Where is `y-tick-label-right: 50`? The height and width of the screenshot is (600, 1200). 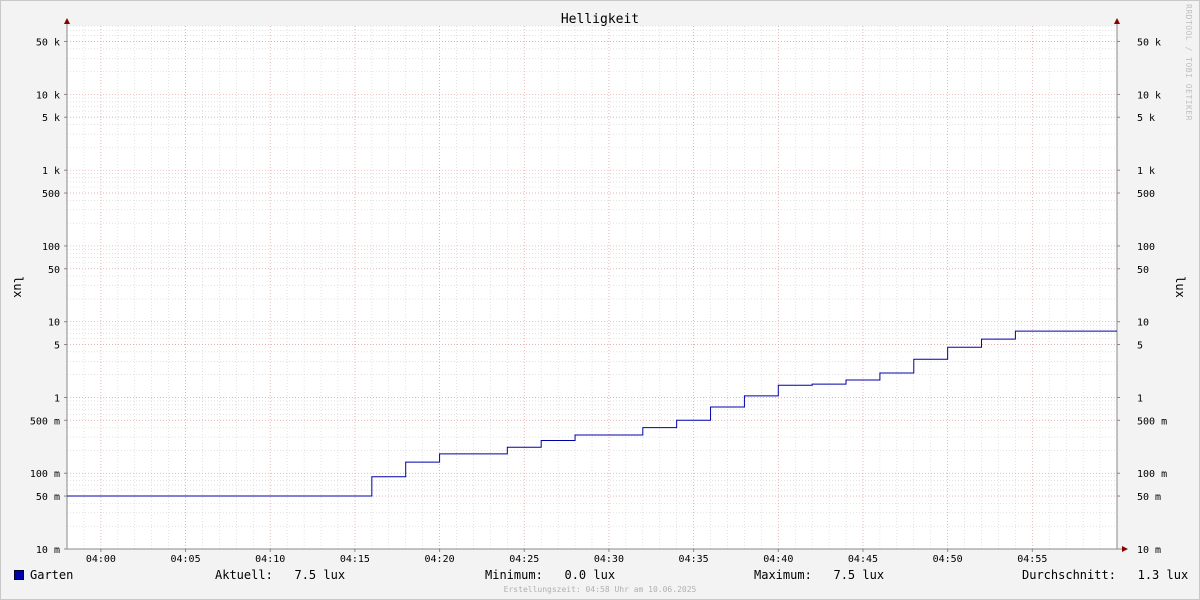
y-tick-label-right: 50 is located at coordinates (1143, 270).